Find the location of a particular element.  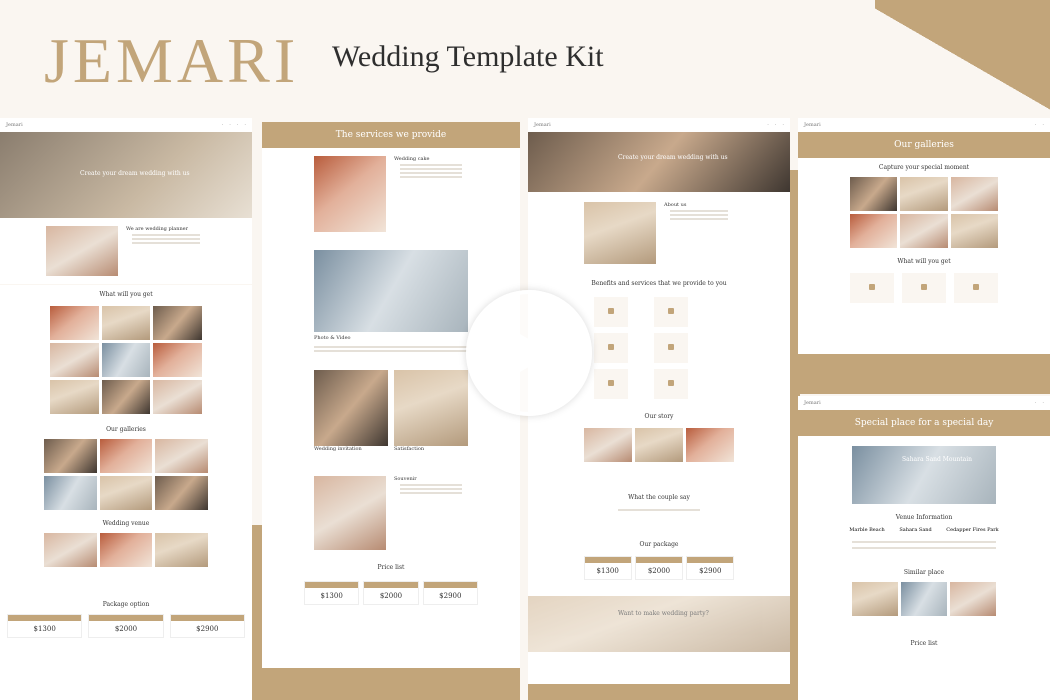

service-item: Wedding cake is located at coordinates (412, 159).